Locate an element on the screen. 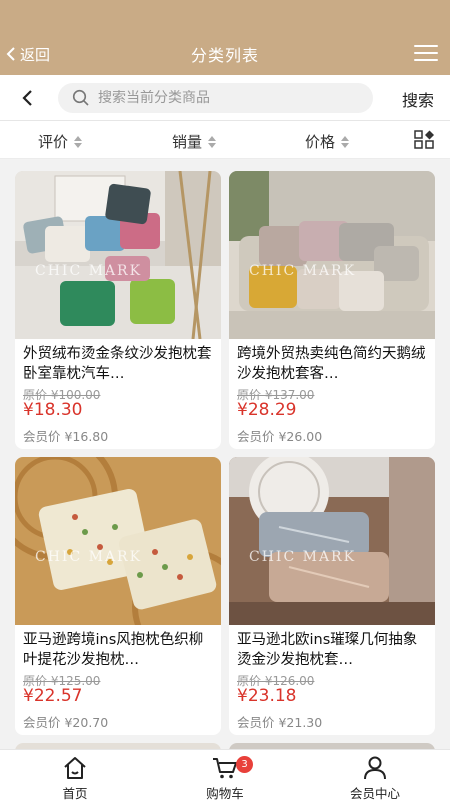  member-price: 会员价 ¥26.00 is located at coordinates (280, 436).